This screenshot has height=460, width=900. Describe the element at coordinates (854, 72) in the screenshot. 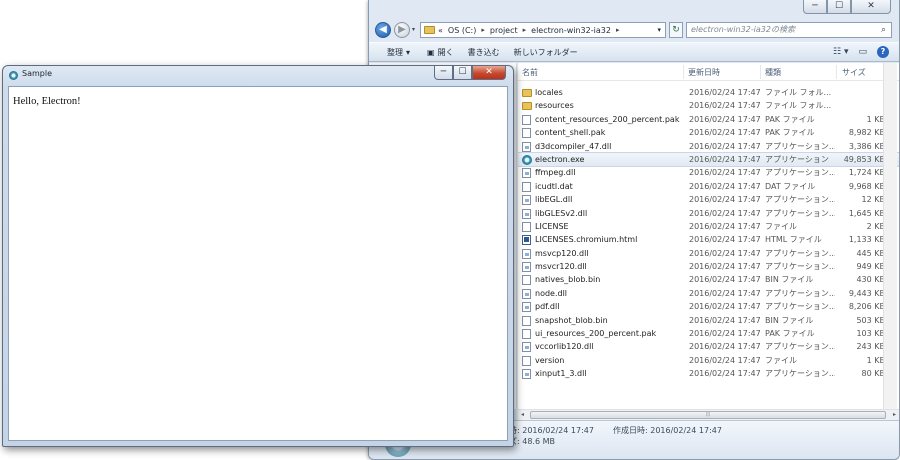

I see `column-header-size: サイズ` at that location.